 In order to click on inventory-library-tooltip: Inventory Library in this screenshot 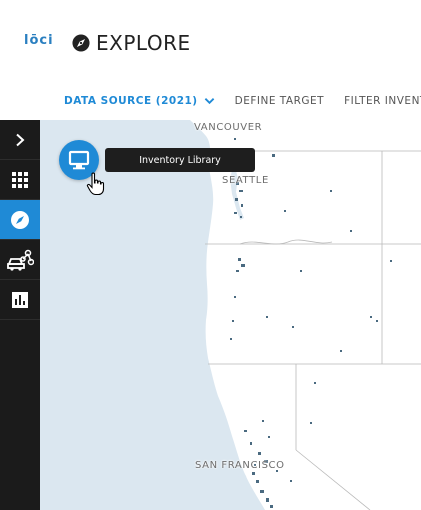, I will do `click(180, 160)`.